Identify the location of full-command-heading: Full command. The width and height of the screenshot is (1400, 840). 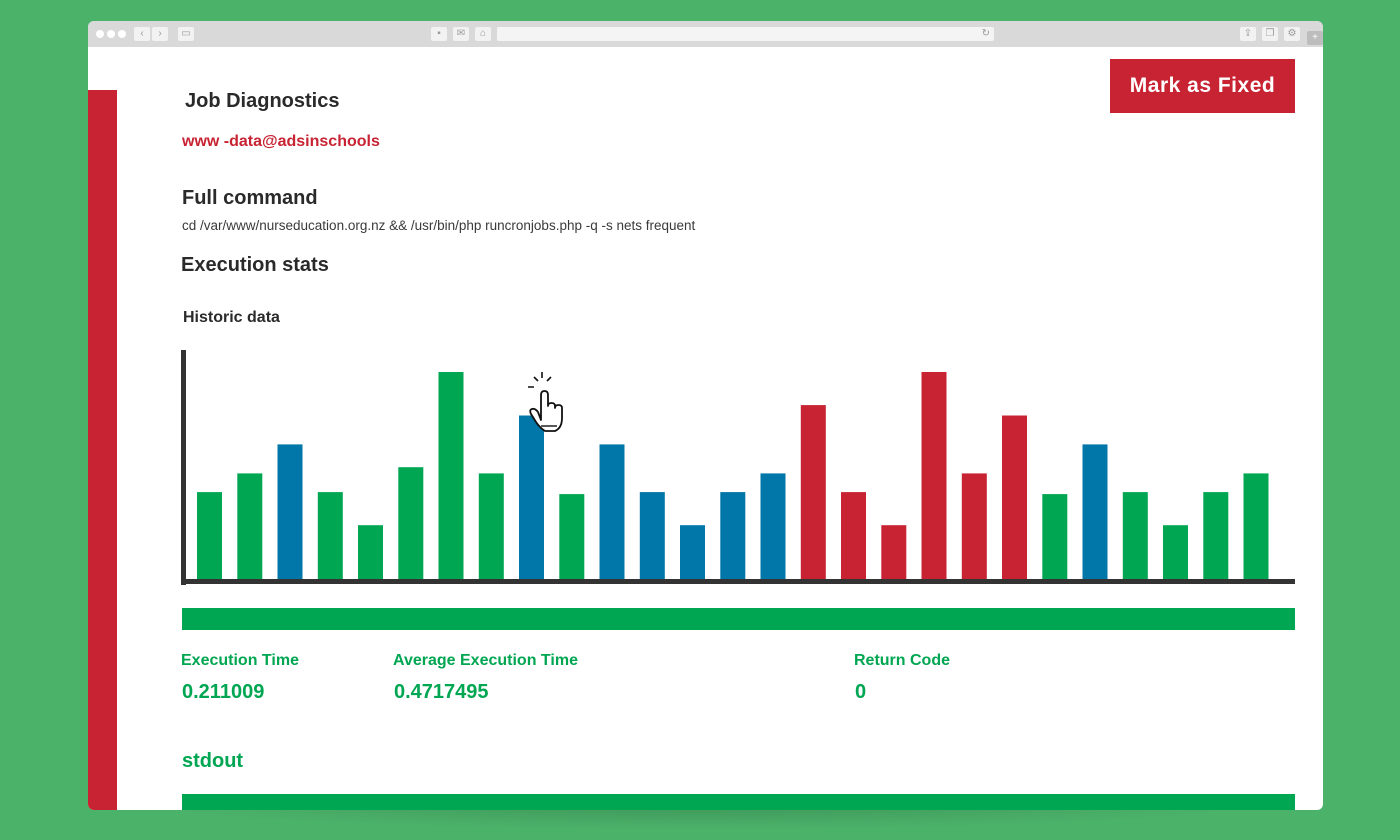
(250, 198).